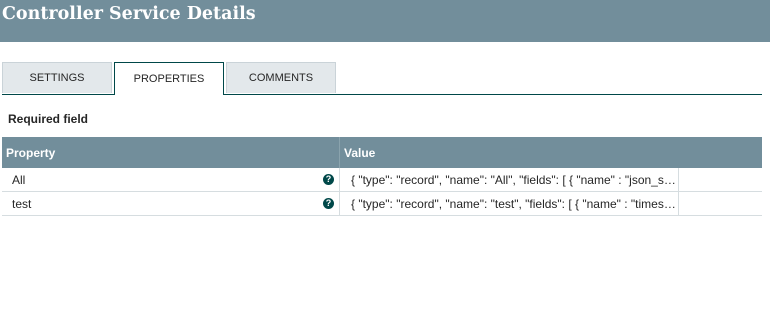  I want to click on tab-bar: SETTINGS PROPERTIES COMMENTS, so click(385, 79).